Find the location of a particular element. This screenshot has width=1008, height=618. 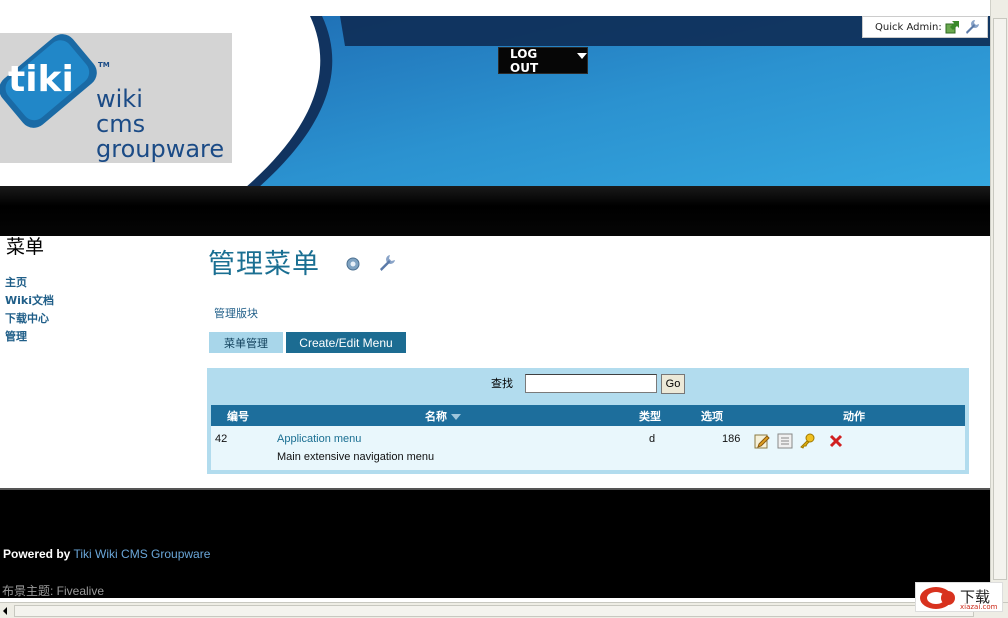

row-name-link: Application menu is located at coordinates (319, 439).